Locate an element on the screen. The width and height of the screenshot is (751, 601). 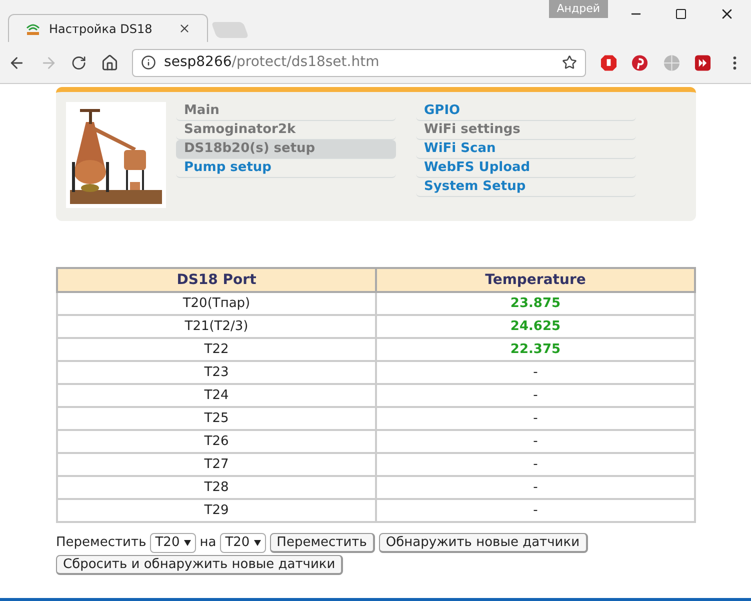
table-cell: 23.875 is located at coordinates (535, 303).